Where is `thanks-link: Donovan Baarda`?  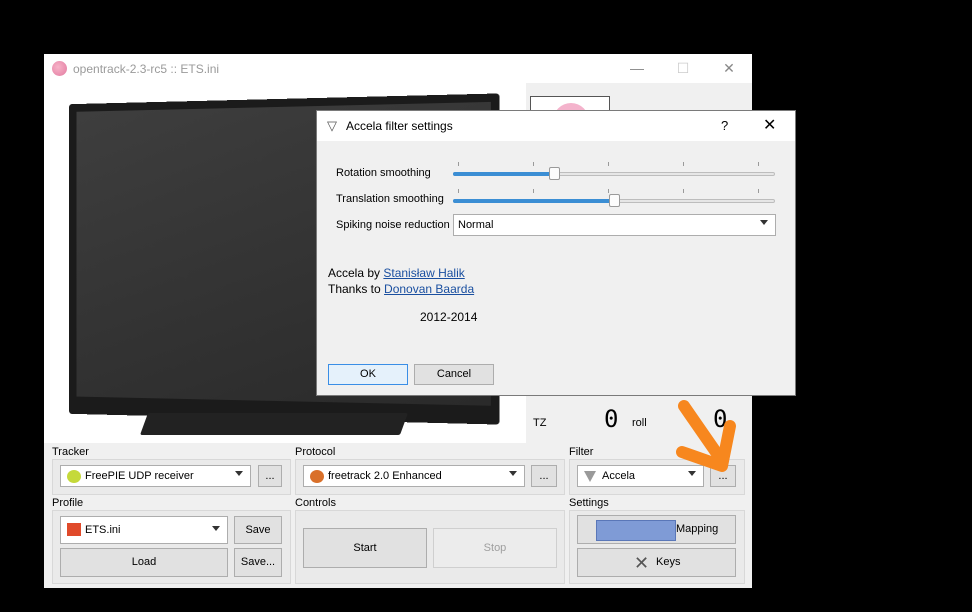 thanks-link: Donovan Baarda is located at coordinates (429, 289).